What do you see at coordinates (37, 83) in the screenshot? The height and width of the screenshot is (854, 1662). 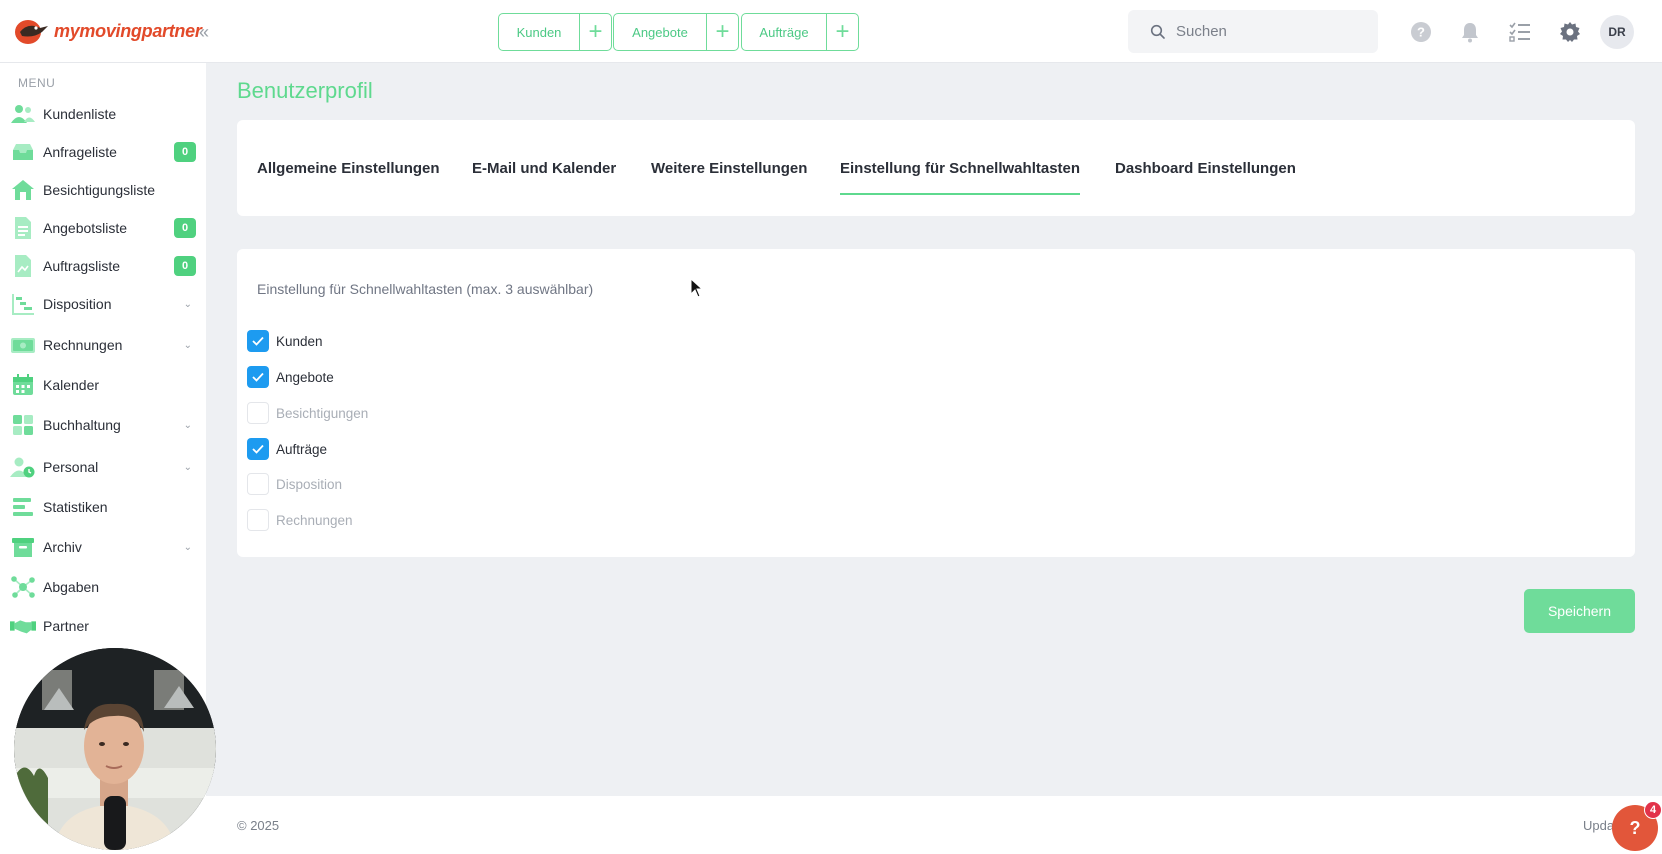 I see `menu-label: MENU` at bounding box center [37, 83].